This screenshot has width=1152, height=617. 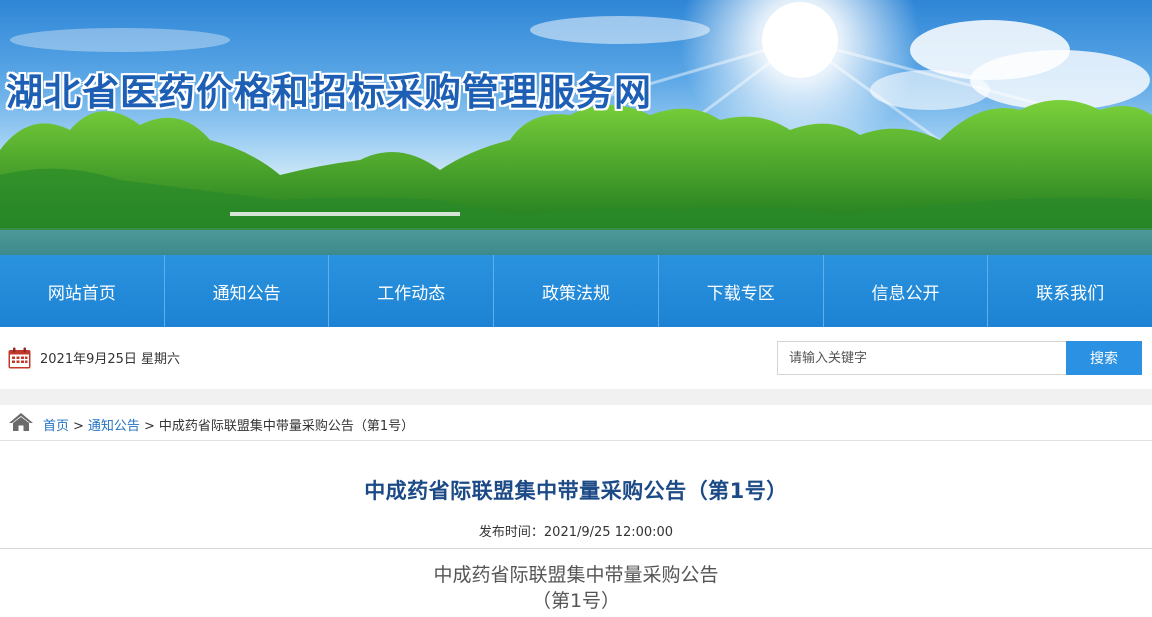 What do you see at coordinates (82, 291) in the screenshot?
I see `nav-item-home: 网站首页` at bounding box center [82, 291].